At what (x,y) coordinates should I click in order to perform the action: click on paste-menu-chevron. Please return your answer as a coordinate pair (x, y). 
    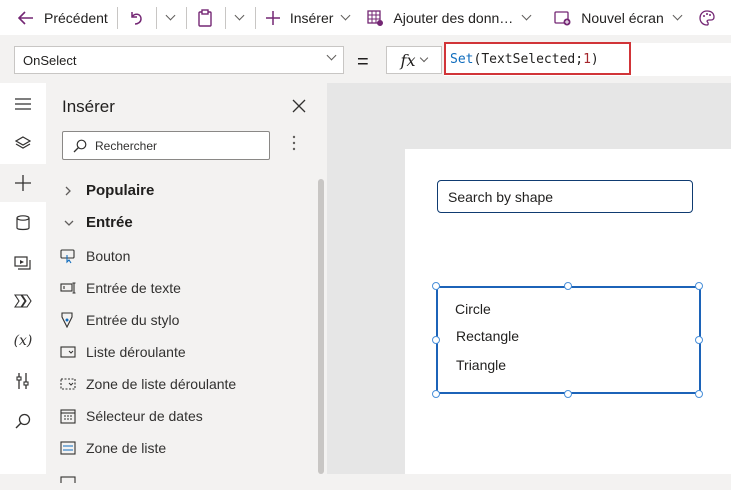
    Looking at the image, I should click on (239, 17).